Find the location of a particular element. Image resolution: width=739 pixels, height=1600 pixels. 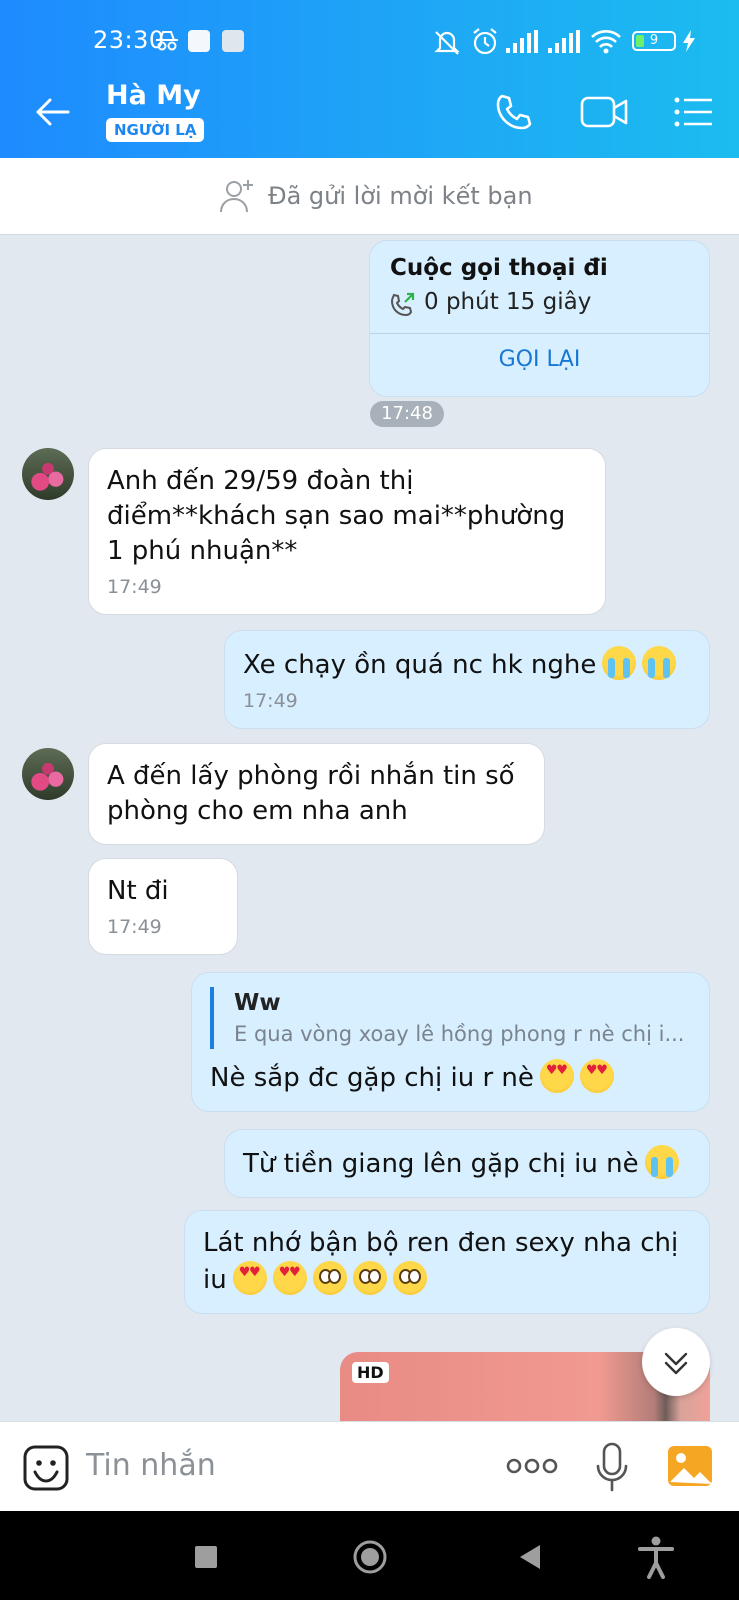

message-text: Nt đi is located at coordinates (138, 891).